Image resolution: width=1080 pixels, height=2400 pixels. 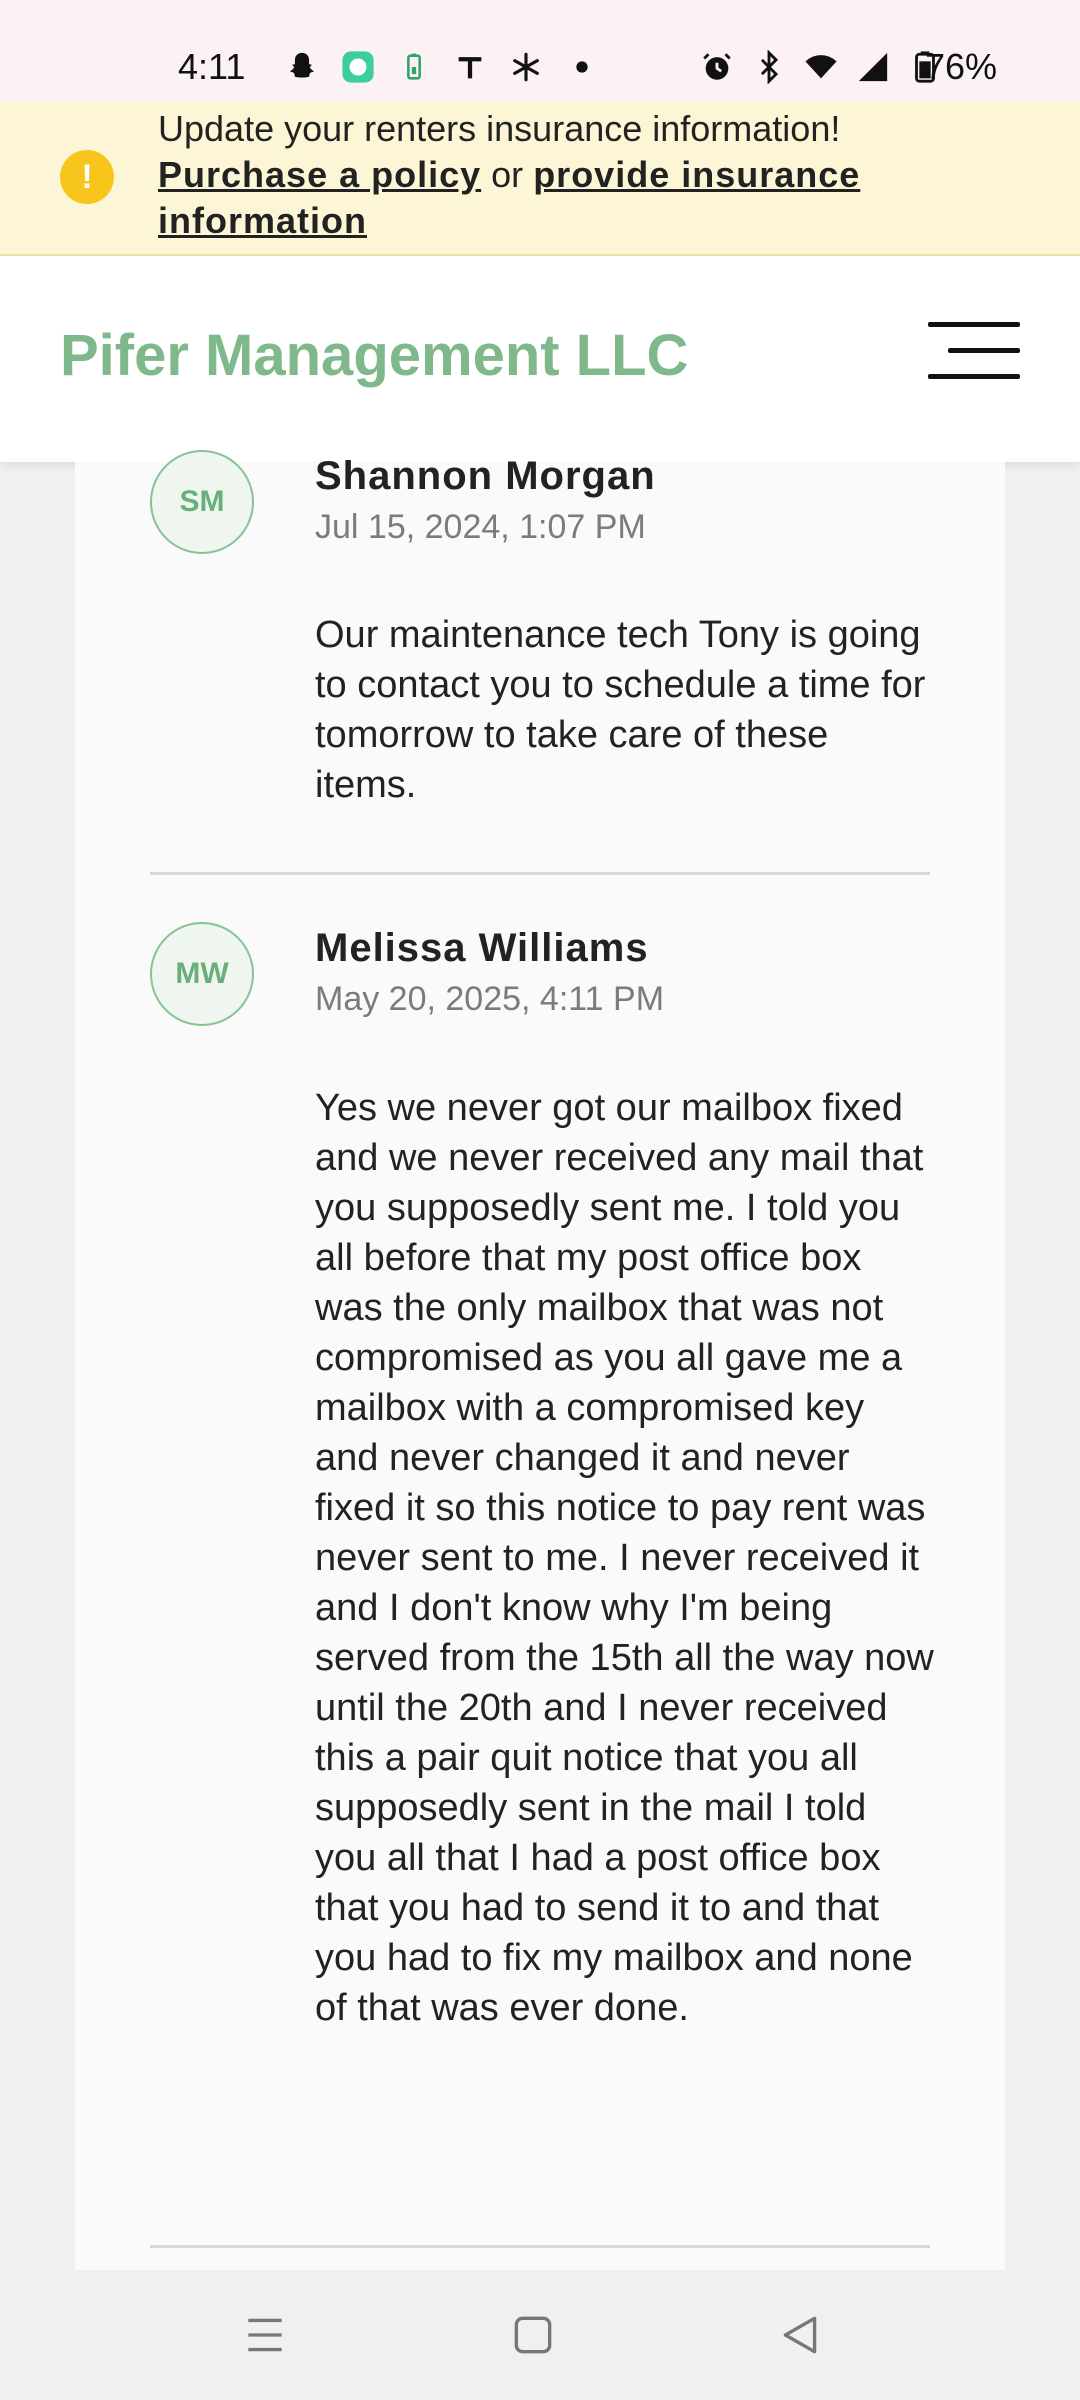 What do you see at coordinates (533, 2335) in the screenshot?
I see `home-icon` at bounding box center [533, 2335].